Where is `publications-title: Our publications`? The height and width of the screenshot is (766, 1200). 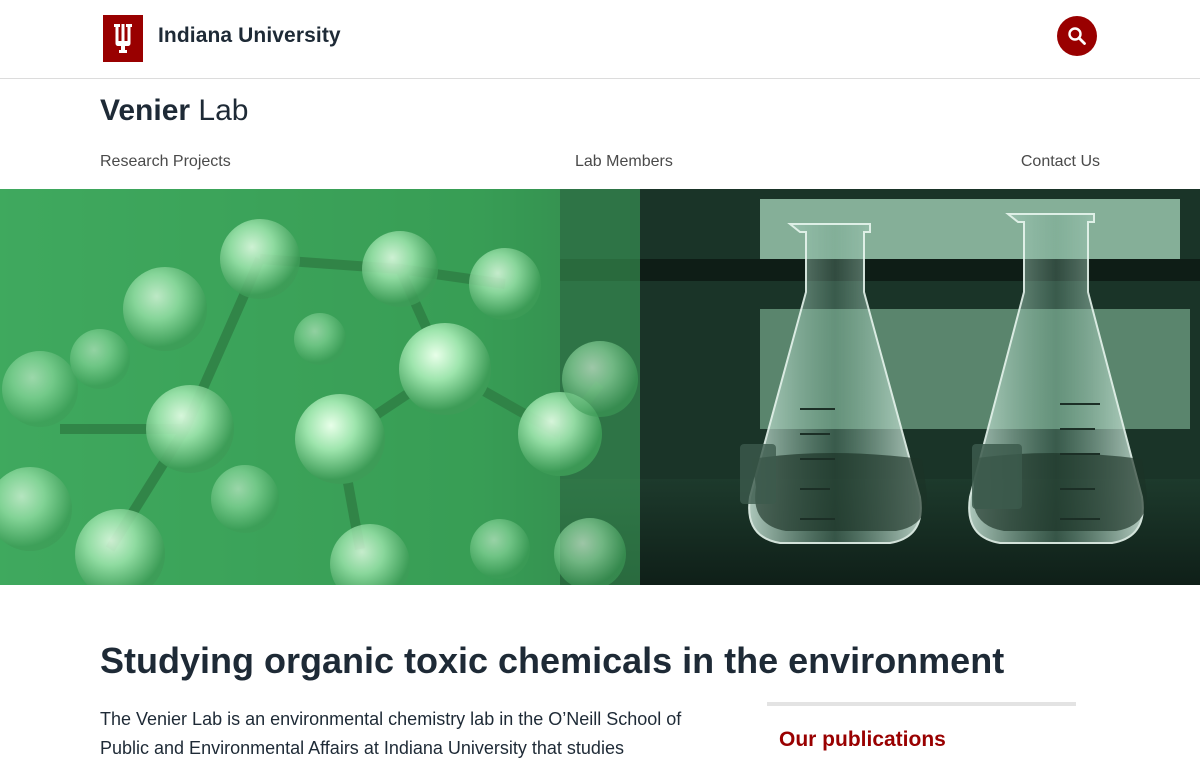 publications-title: Our publications is located at coordinates (862, 740).